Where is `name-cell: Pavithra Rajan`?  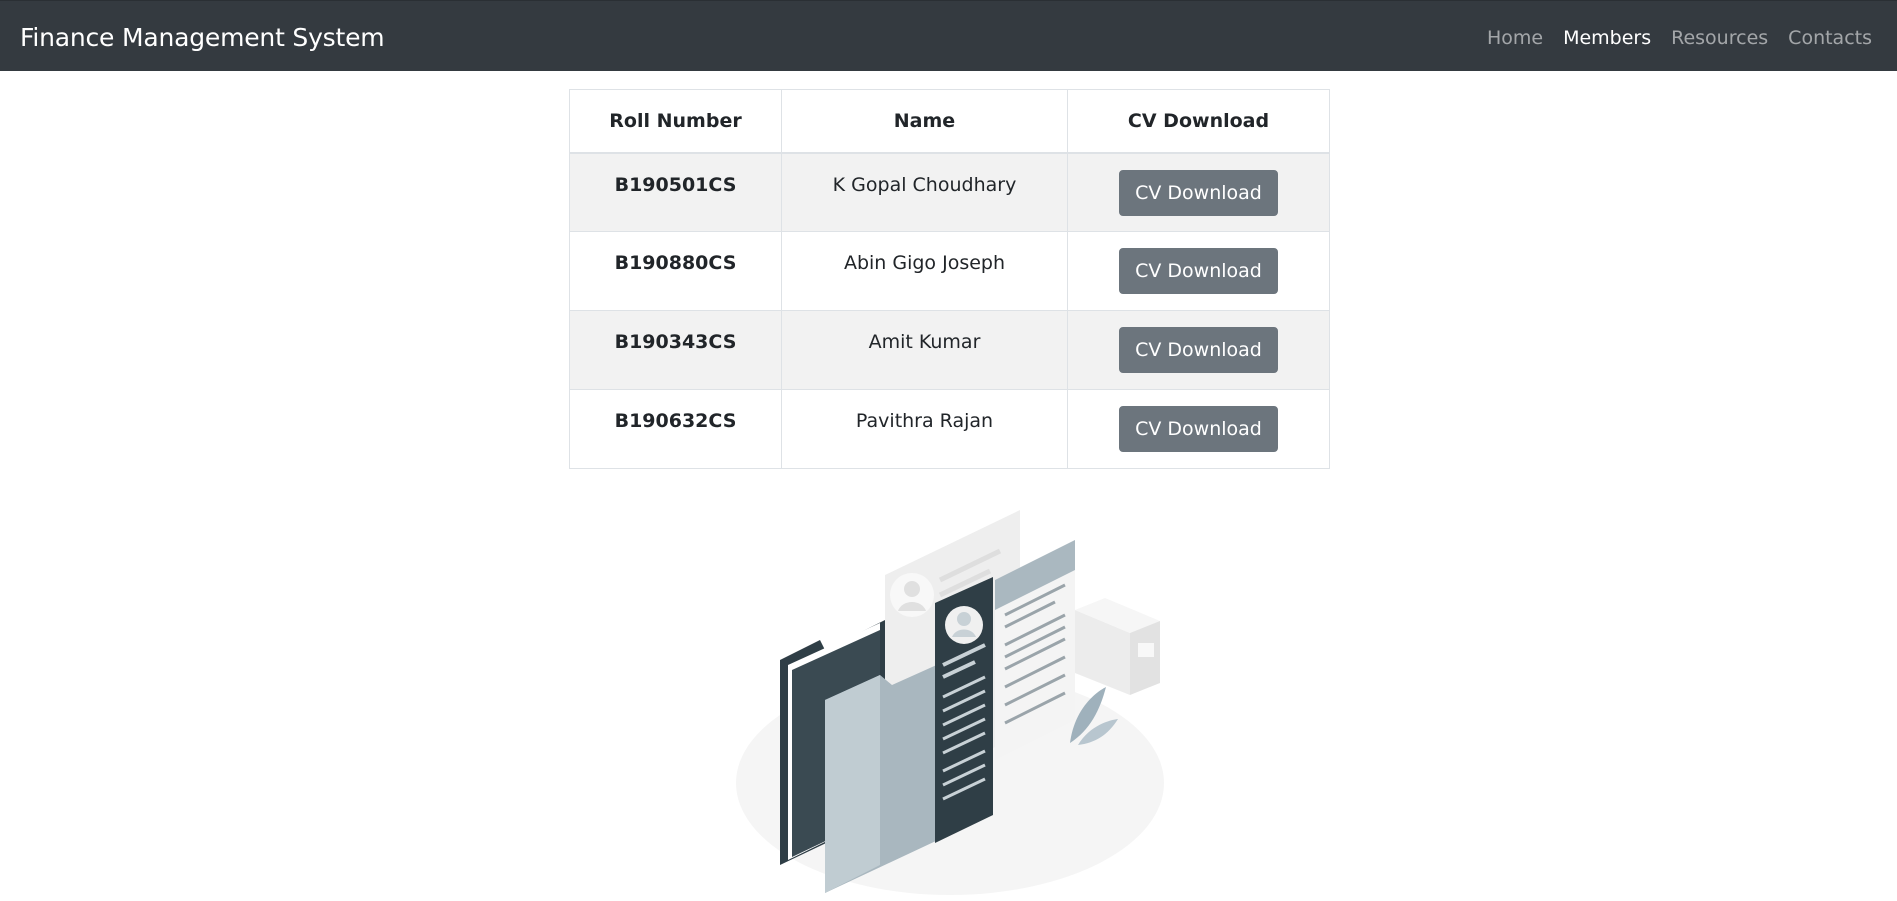
name-cell: Pavithra Rajan is located at coordinates (924, 429).